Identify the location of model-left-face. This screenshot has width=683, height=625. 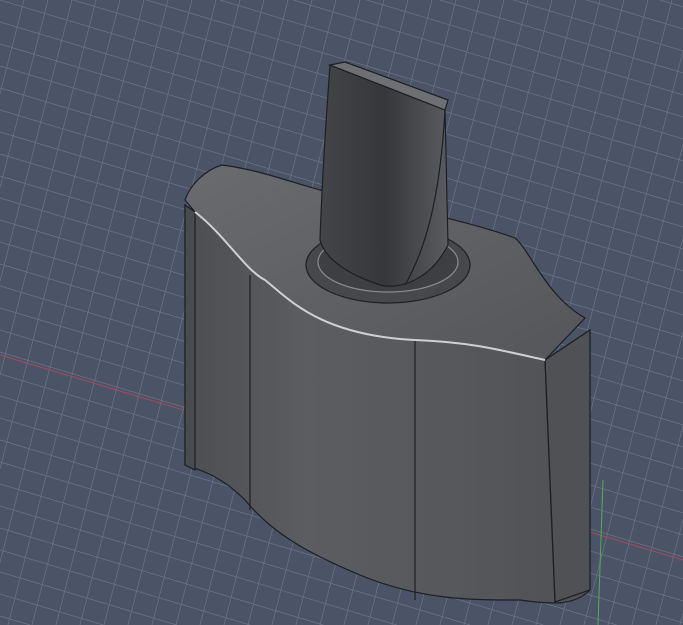
(190, 337).